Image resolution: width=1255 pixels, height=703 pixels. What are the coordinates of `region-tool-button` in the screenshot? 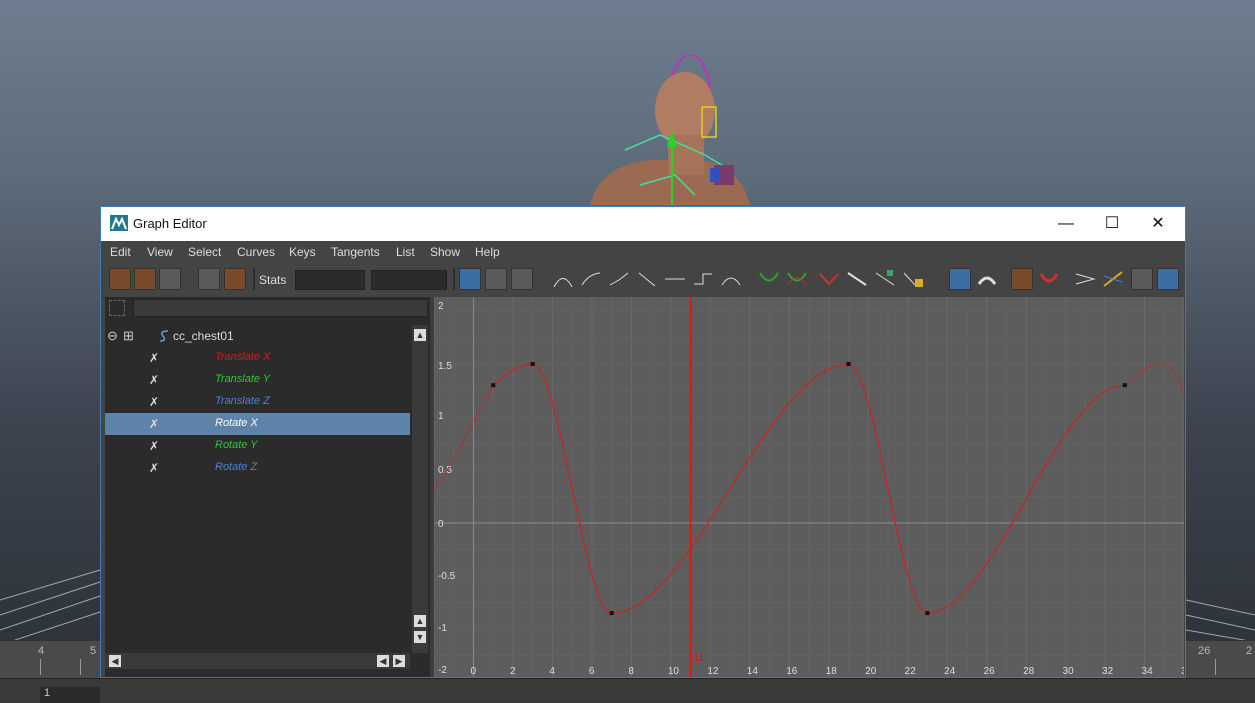 It's located at (209, 279).